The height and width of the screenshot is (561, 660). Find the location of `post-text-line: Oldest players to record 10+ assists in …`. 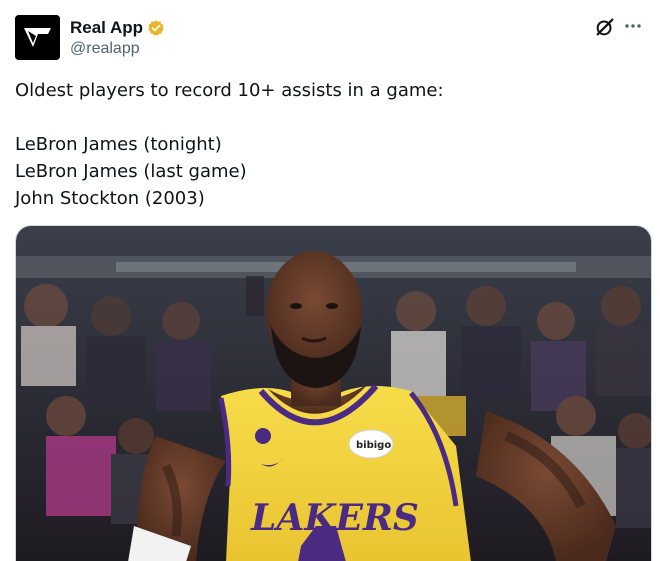

post-text-line: Oldest players to record 10+ assists in … is located at coordinates (229, 90).